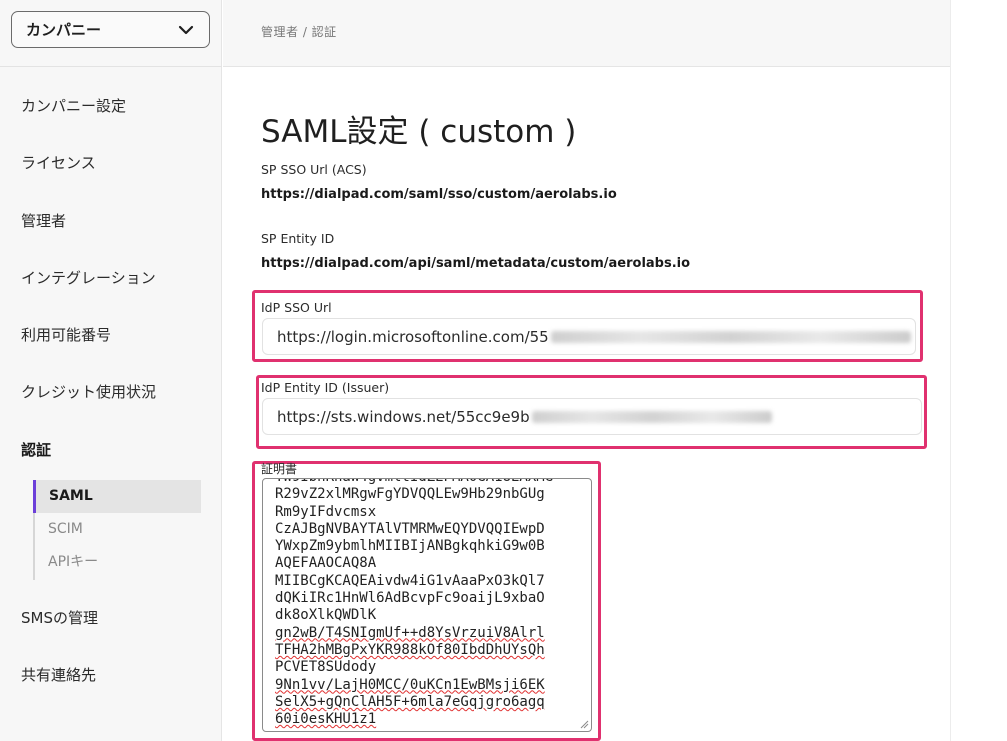  I want to click on idp-sso-url-label: IdP SSO Url, so click(296, 307).